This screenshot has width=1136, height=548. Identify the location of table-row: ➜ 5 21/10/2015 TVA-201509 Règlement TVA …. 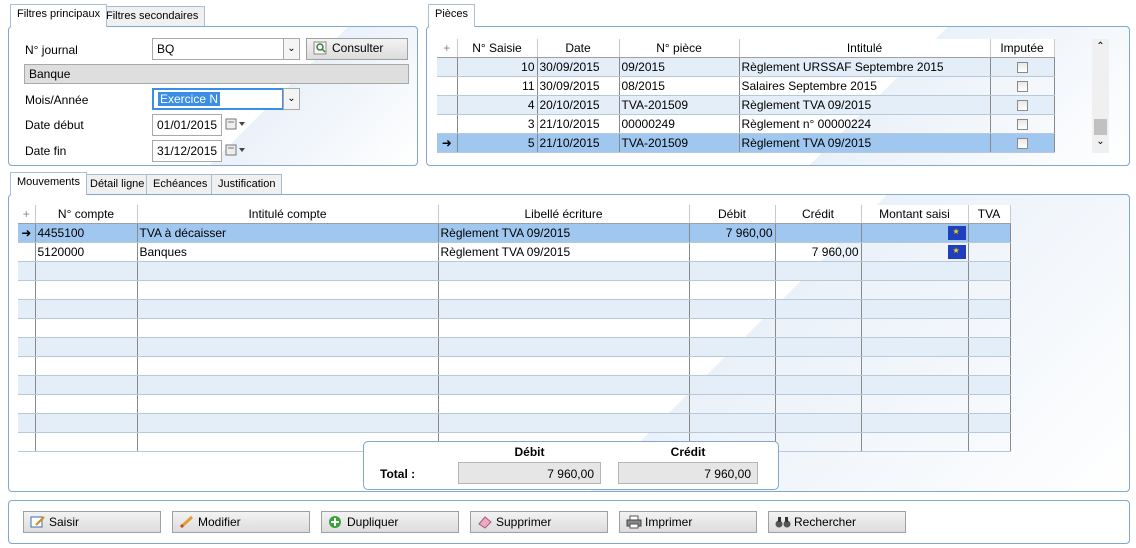
(746, 143).